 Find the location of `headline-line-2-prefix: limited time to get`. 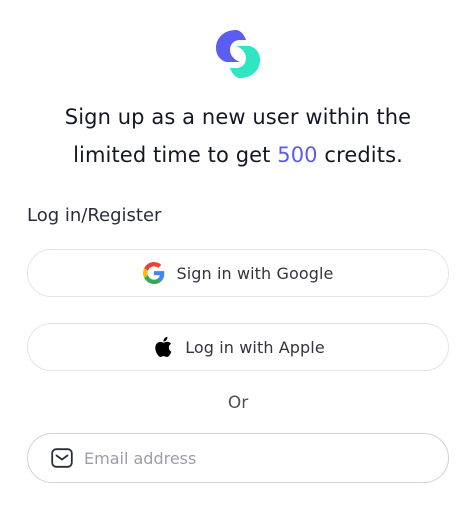

headline-line-2-prefix: limited time to get is located at coordinates (175, 155).